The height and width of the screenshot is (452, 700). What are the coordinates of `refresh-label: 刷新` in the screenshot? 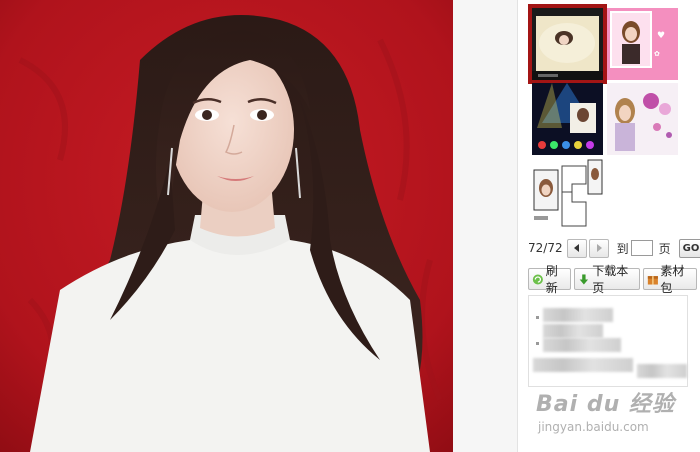 It's located at (551, 279).